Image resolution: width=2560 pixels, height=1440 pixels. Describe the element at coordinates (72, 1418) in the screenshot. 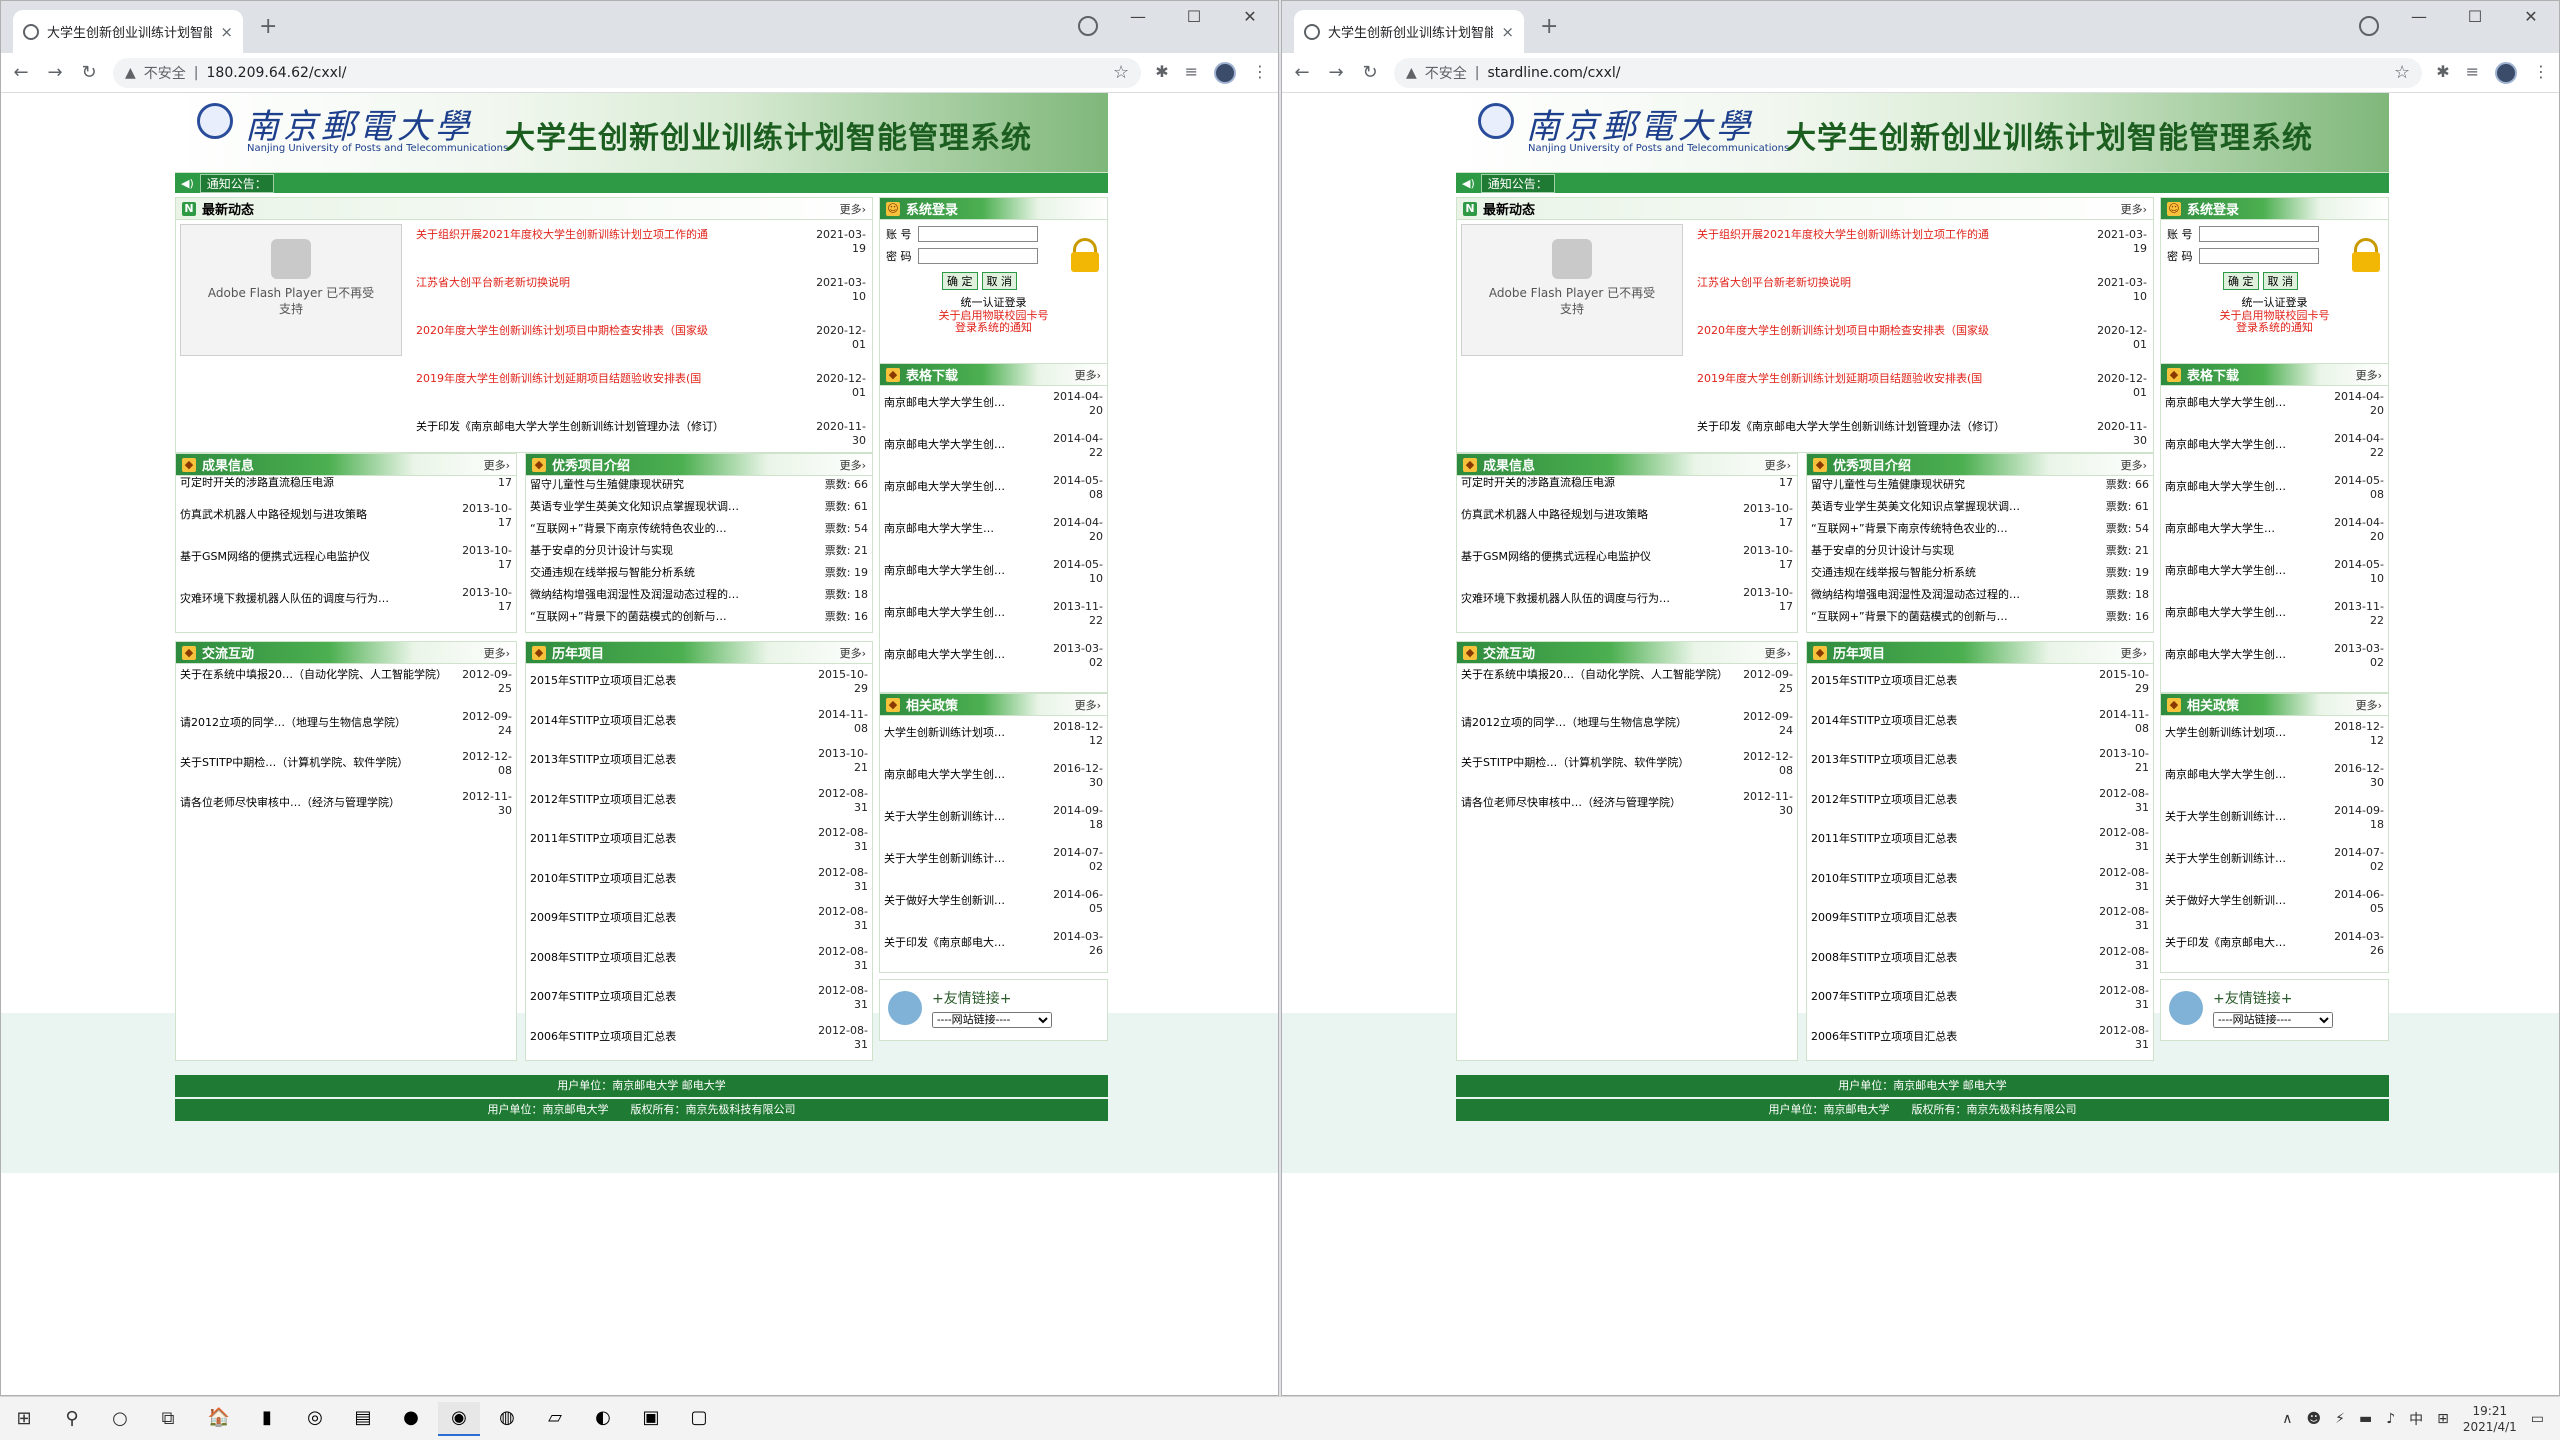

I see `search-icon: ⚲` at that location.